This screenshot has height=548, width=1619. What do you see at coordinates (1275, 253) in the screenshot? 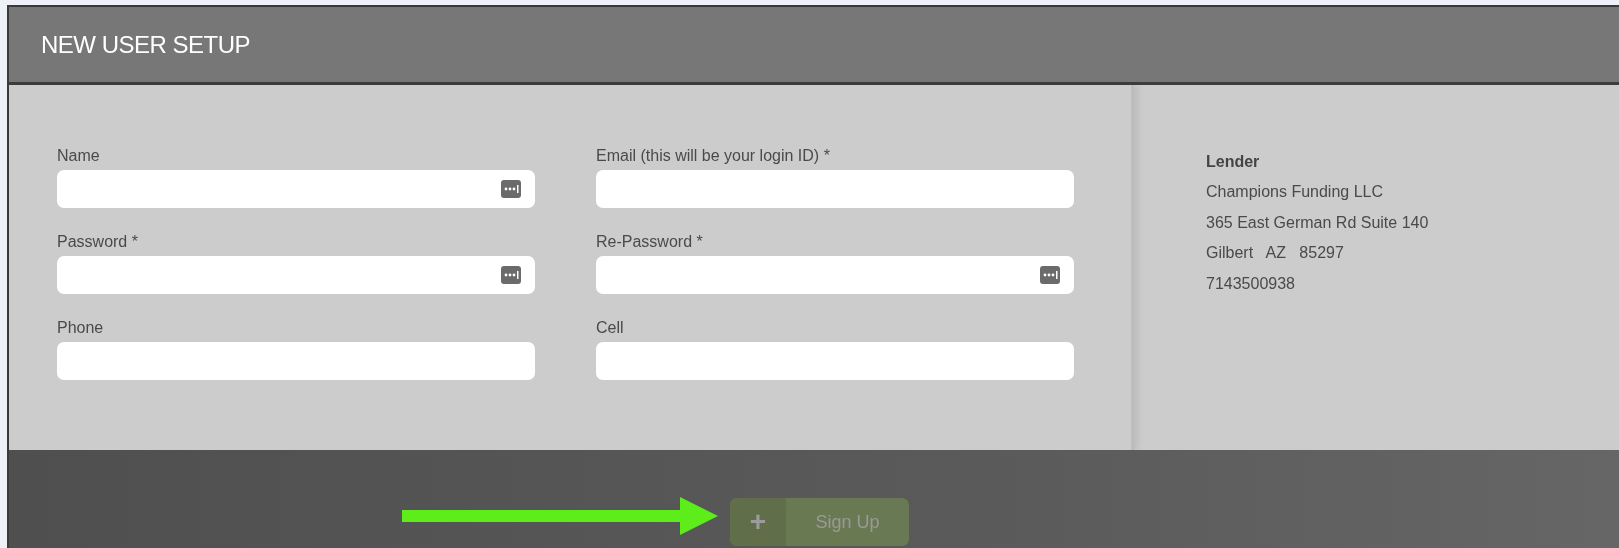
I see `lender-detail: Gilbert AZ 85297` at bounding box center [1275, 253].